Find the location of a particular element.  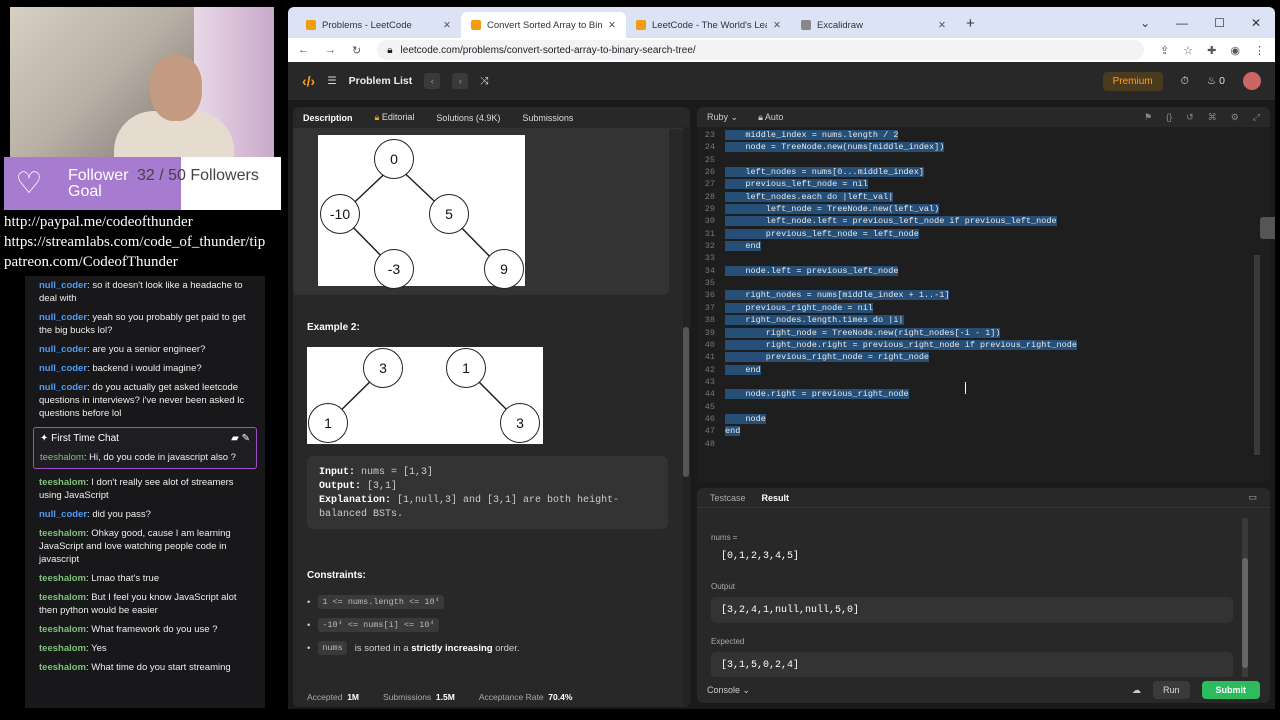

fullscreen-icon: ⤢ is located at coordinates (1256, 117).